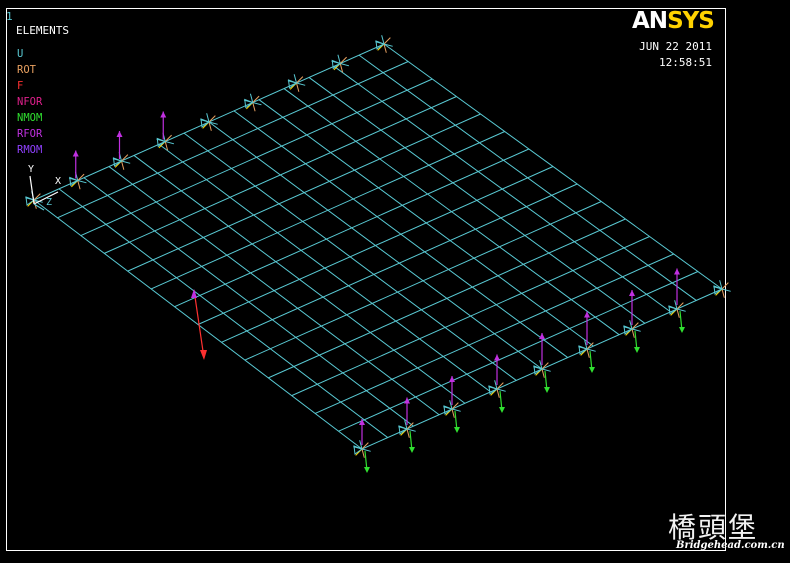  What do you see at coordinates (30, 134) in the screenshot?
I see `legend-rfor: RFOR` at bounding box center [30, 134].